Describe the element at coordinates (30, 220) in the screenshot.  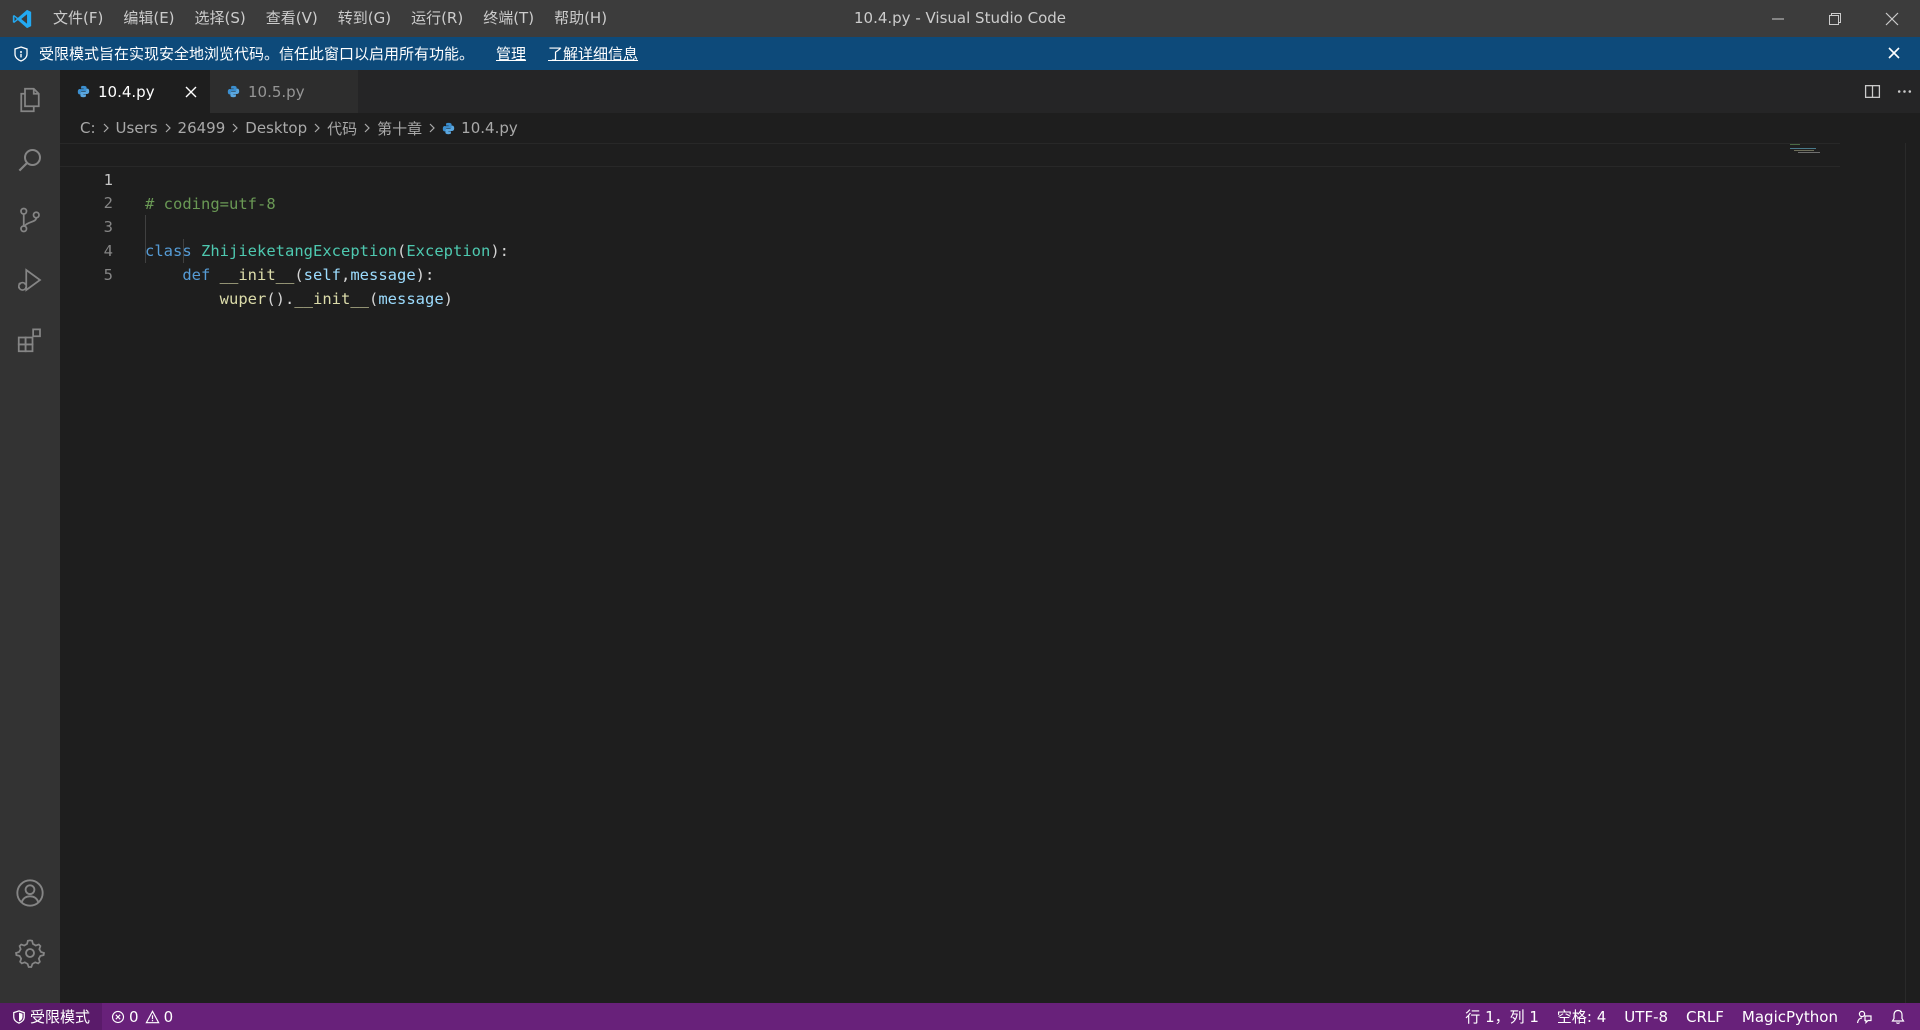
I see `source-control-icon` at that location.